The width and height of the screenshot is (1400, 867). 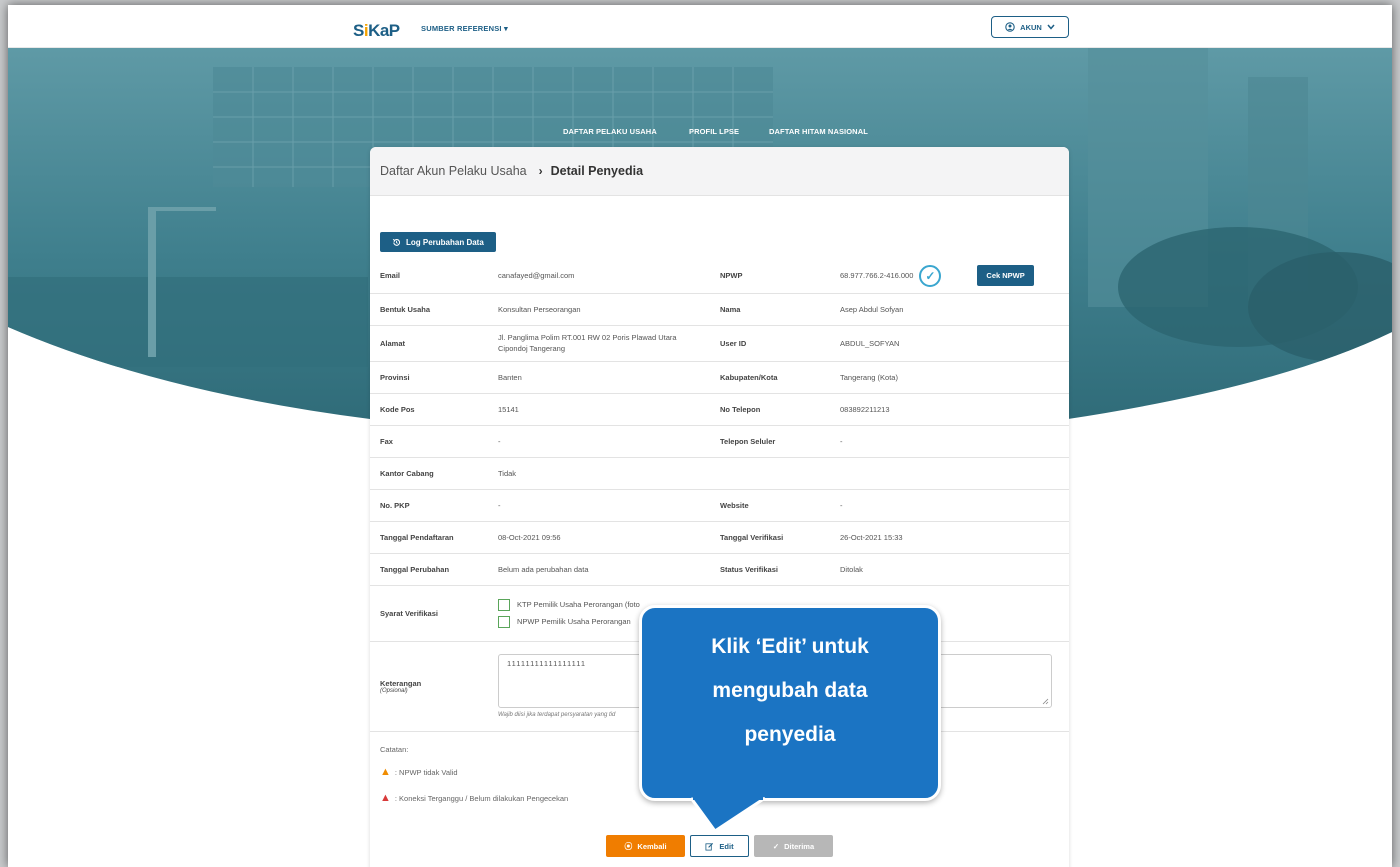 I want to click on syarat-verifikasi-label: Syarat Verifikasi, so click(x=429, y=613).